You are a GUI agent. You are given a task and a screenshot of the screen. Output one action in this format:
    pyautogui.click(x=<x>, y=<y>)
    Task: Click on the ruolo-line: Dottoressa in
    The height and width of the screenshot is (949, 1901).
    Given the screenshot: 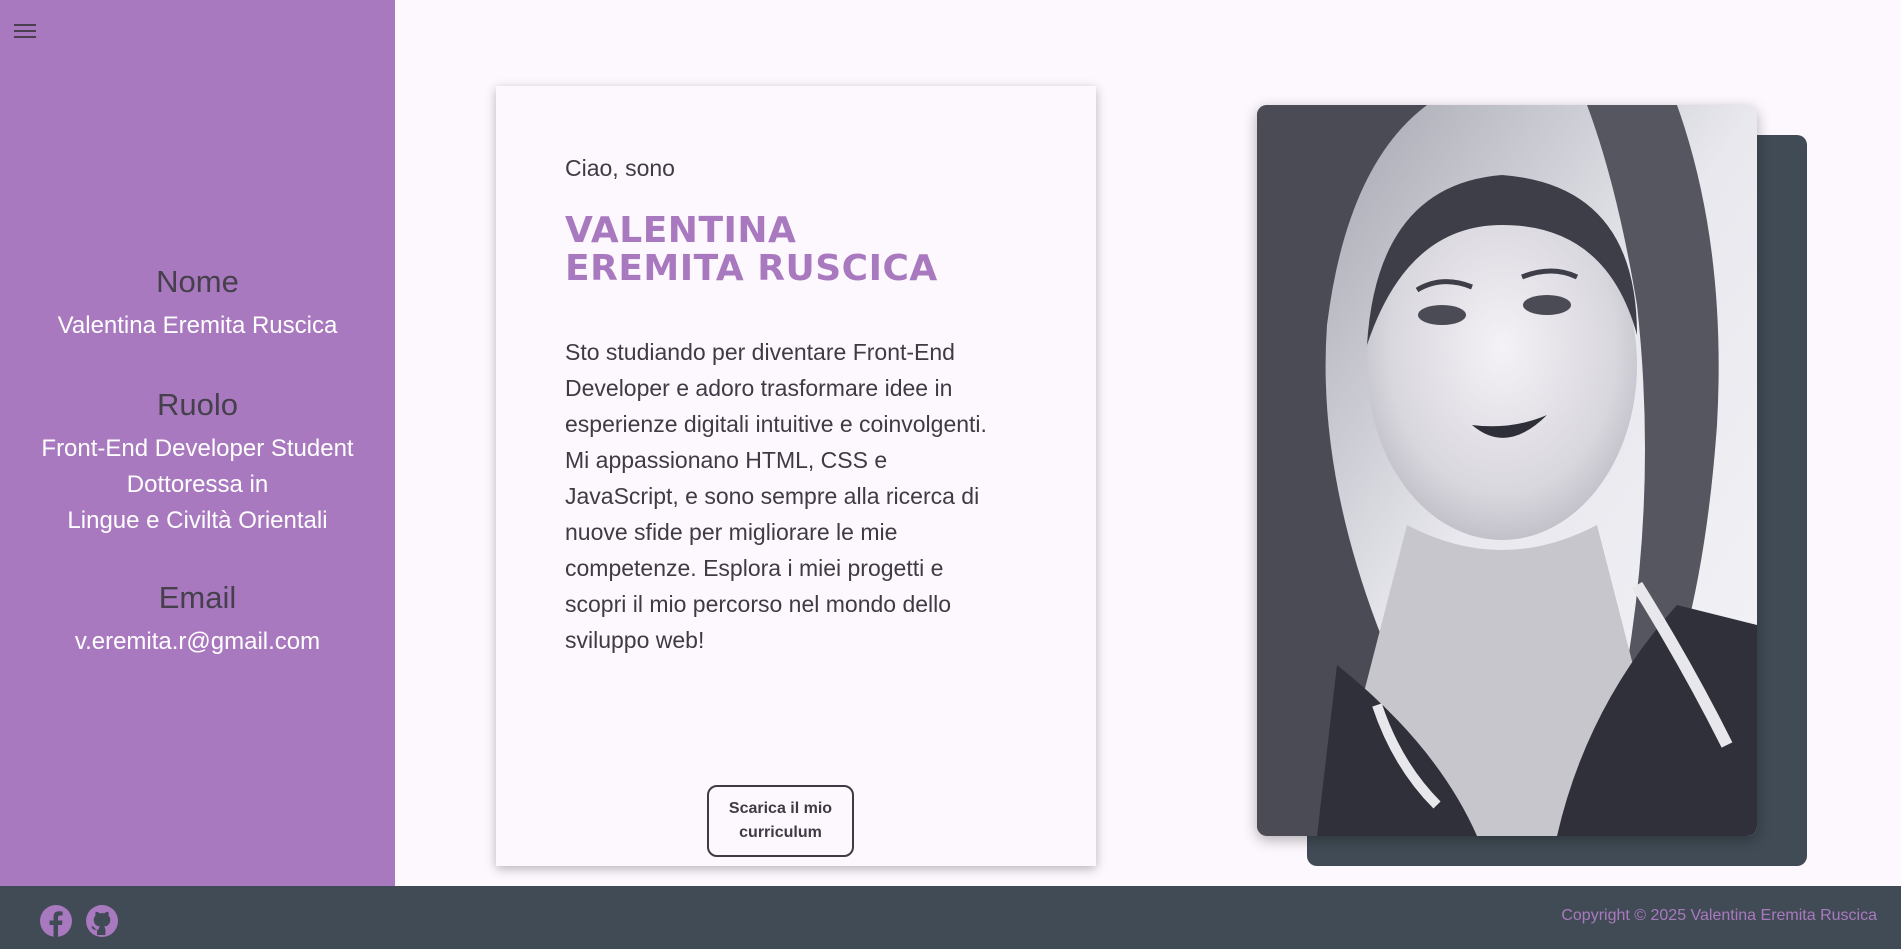 What is the action you would take?
    pyautogui.click(x=197, y=484)
    